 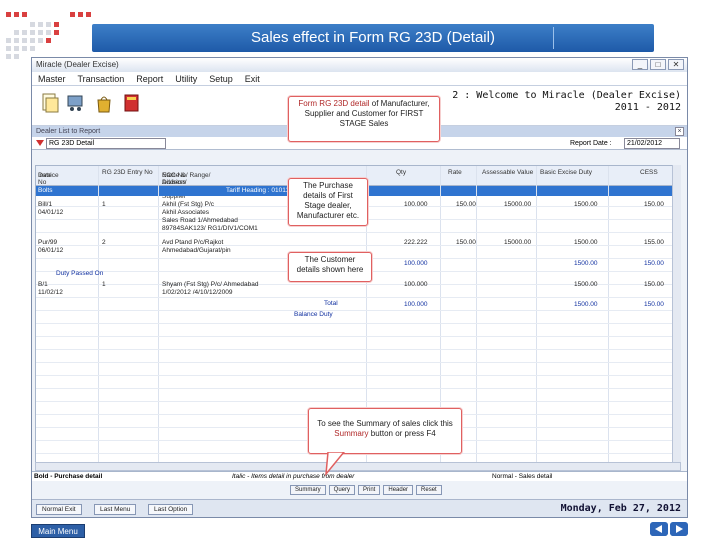 I want to click on menu-utility: Utility, so click(x=186, y=78).